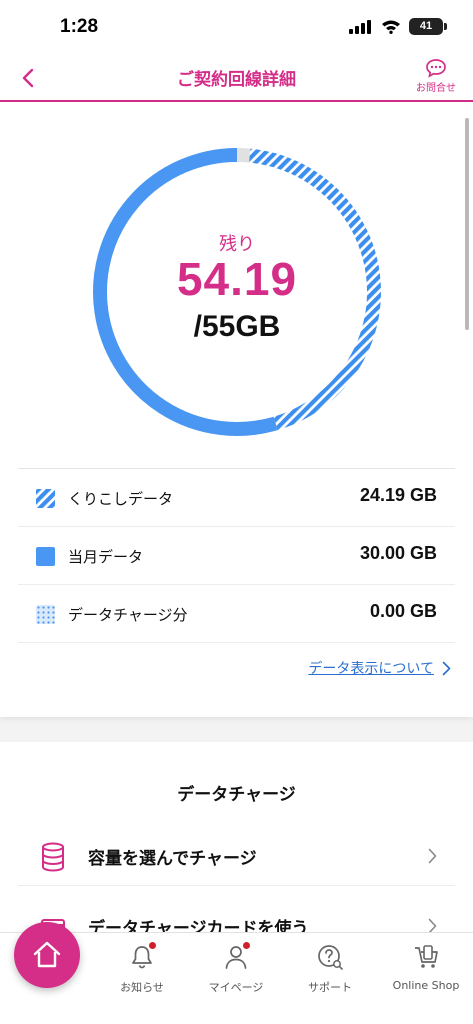 The image size is (473, 1024). What do you see at coordinates (330, 987) in the screenshot?
I see `nav-label: サポート` at bounding box center [330, 987].